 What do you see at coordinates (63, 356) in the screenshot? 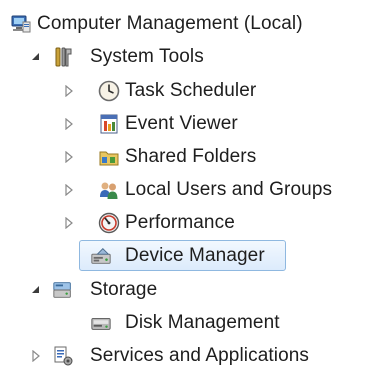
I see `services-icon` at bounding box center [63, 356].